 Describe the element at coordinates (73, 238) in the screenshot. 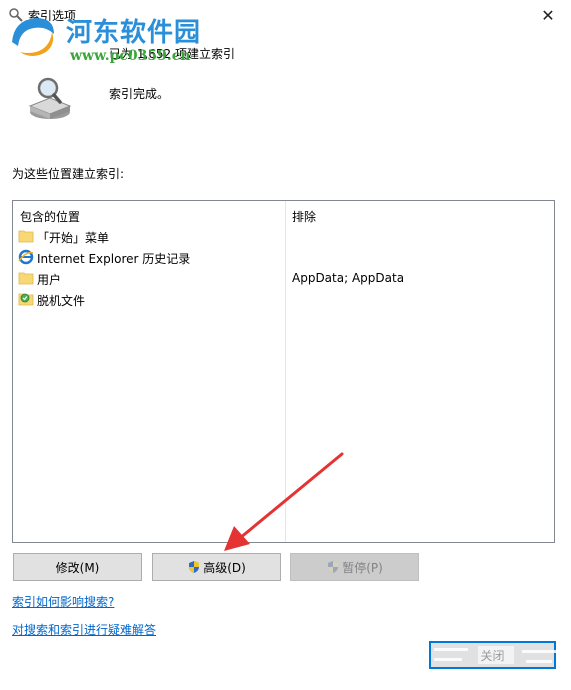

I see `location-name: 「开始」菜单` at that location.